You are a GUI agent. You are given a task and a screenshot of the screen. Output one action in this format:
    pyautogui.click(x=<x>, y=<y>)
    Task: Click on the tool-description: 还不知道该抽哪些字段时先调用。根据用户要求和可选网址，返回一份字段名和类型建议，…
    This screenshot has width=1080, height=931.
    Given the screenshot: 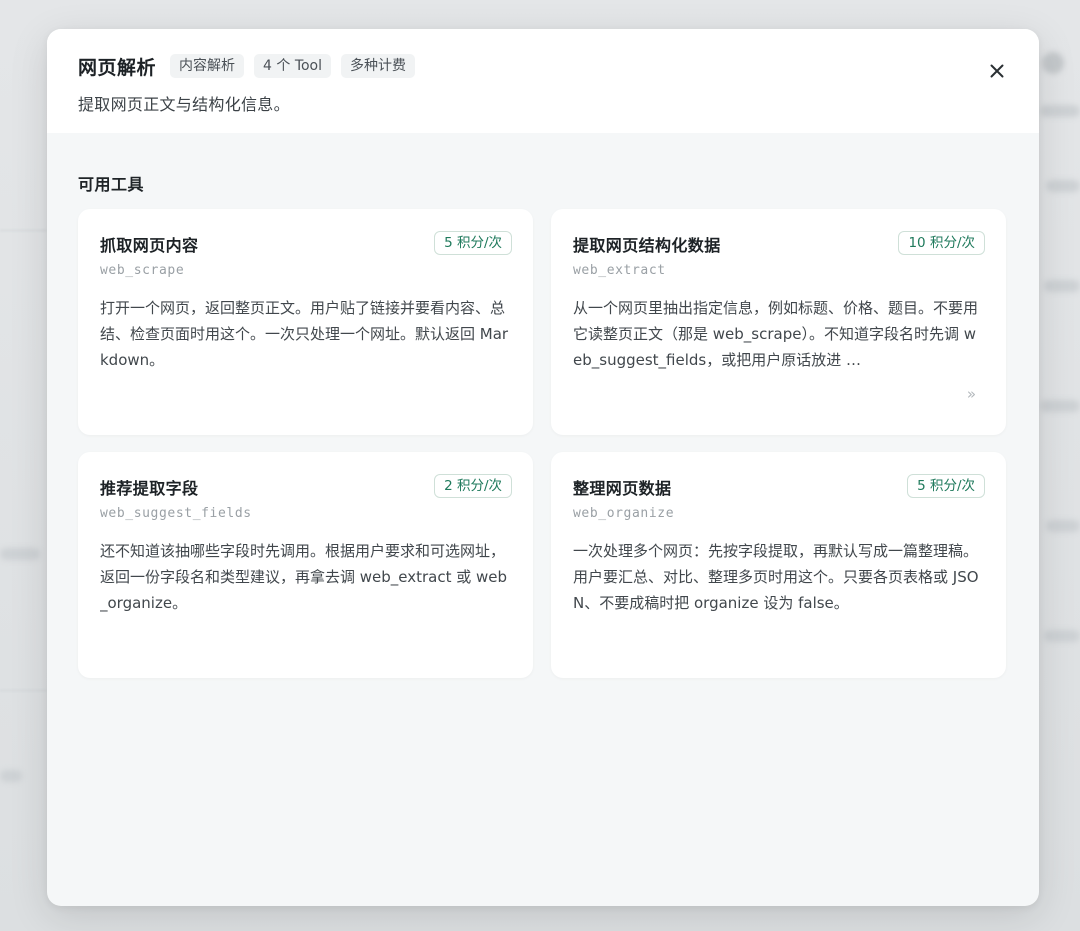 What is the action you would take?
    pyautogui.click(x=304, y=577)
    